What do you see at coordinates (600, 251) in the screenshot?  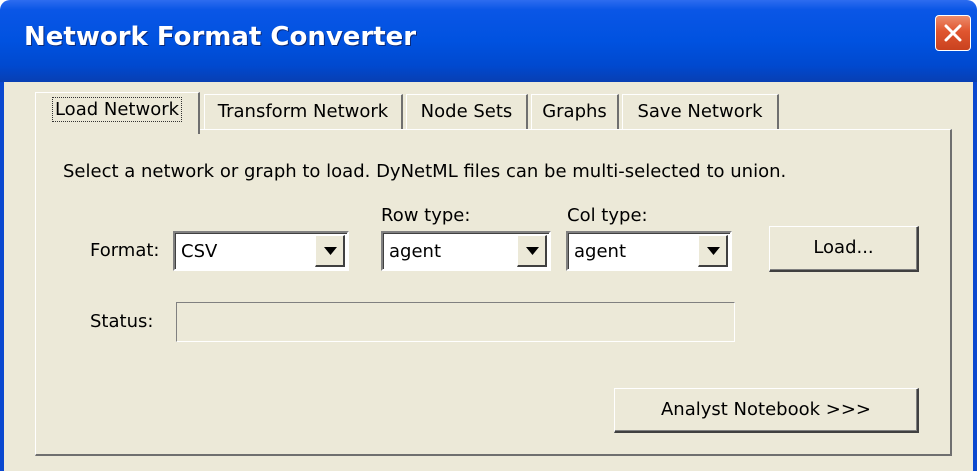 I see `col-type-value: agent` at bounding box center [600, 251].